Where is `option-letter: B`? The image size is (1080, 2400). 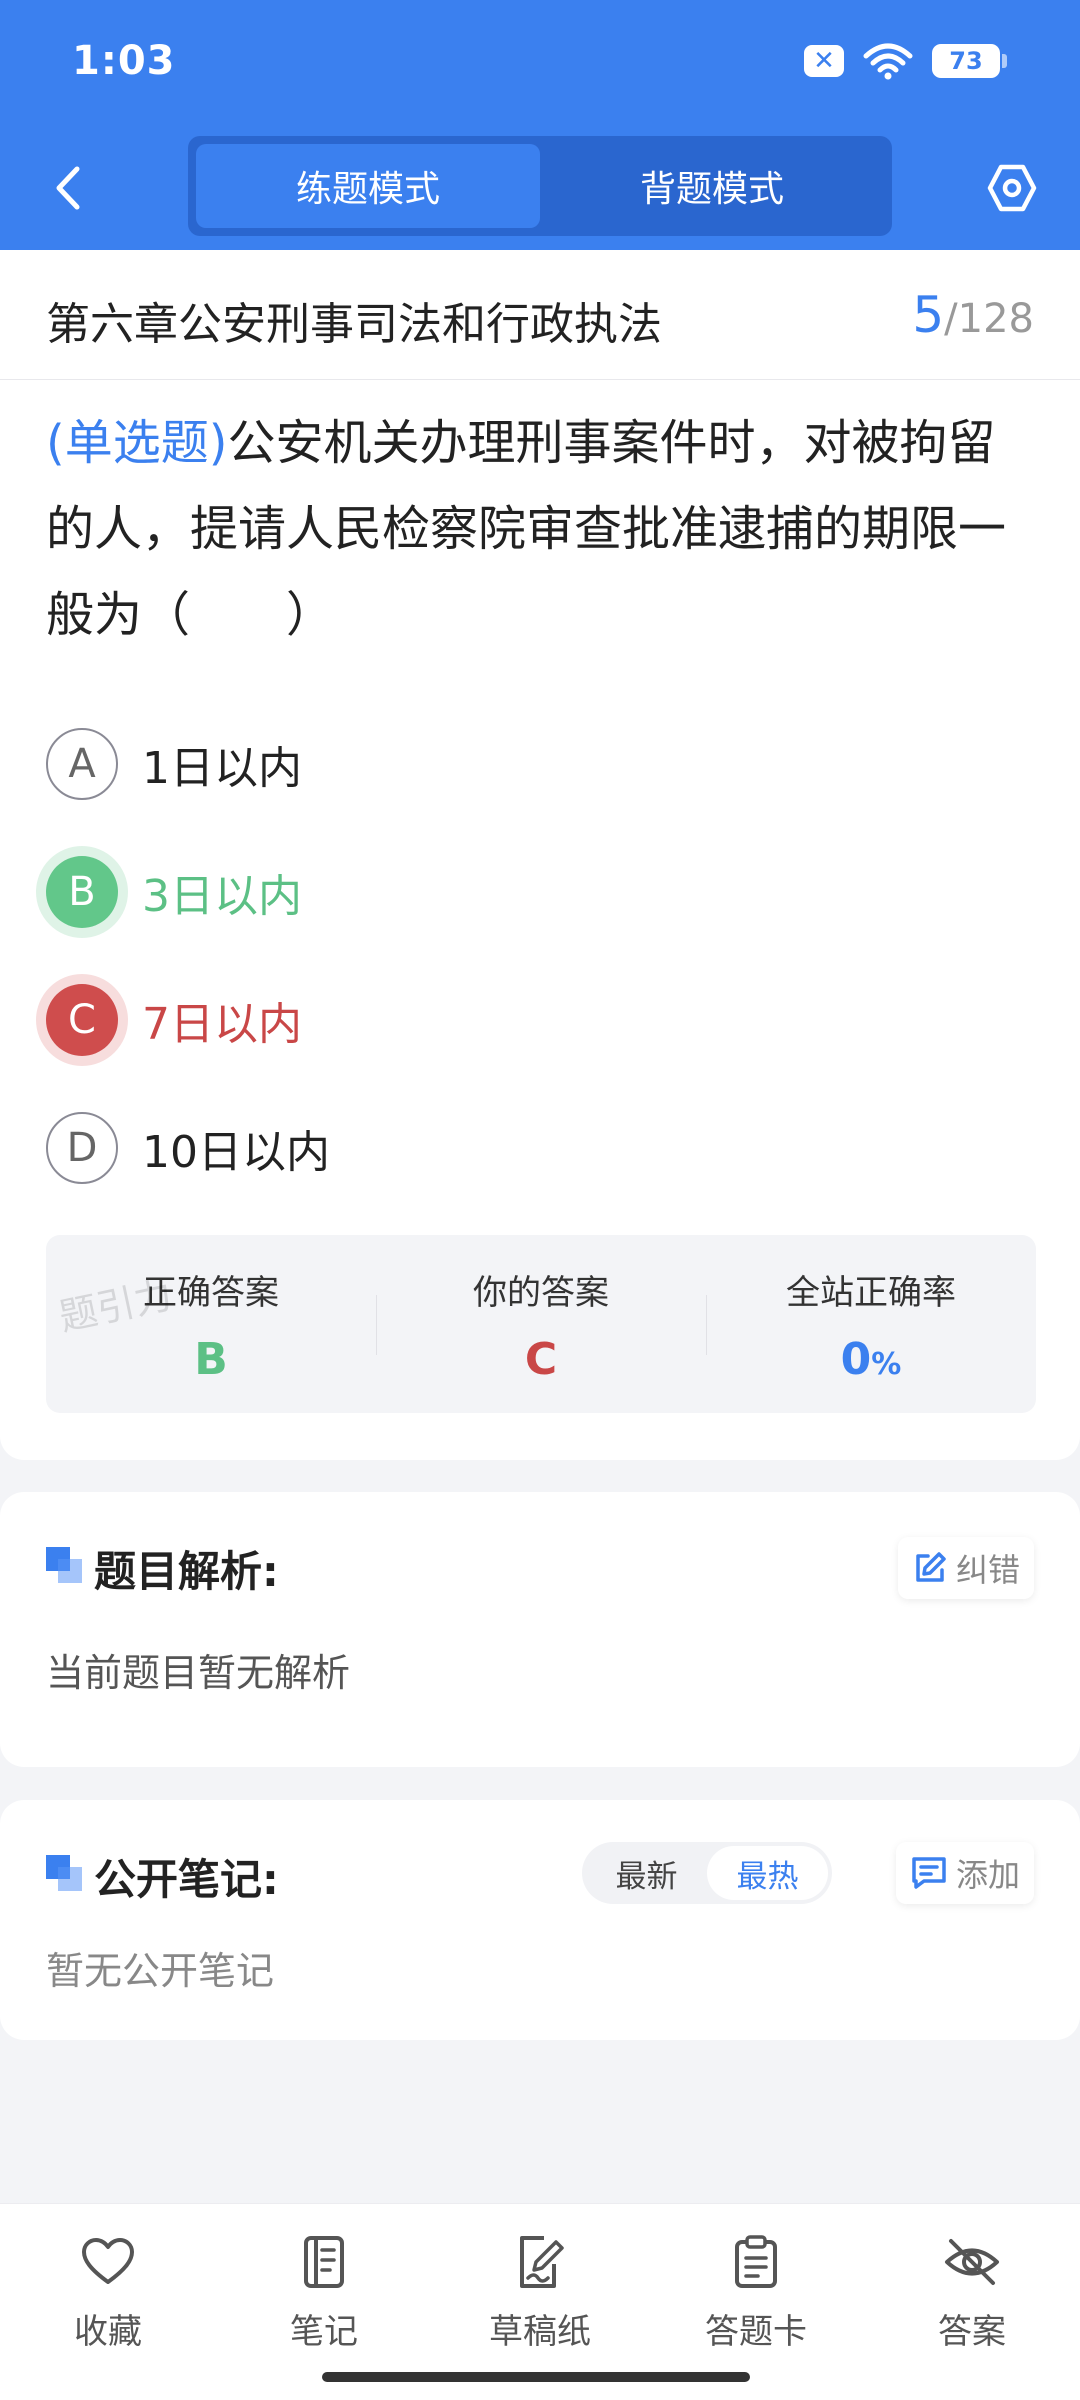 option-letter: B is located at coordinates (82, 892).